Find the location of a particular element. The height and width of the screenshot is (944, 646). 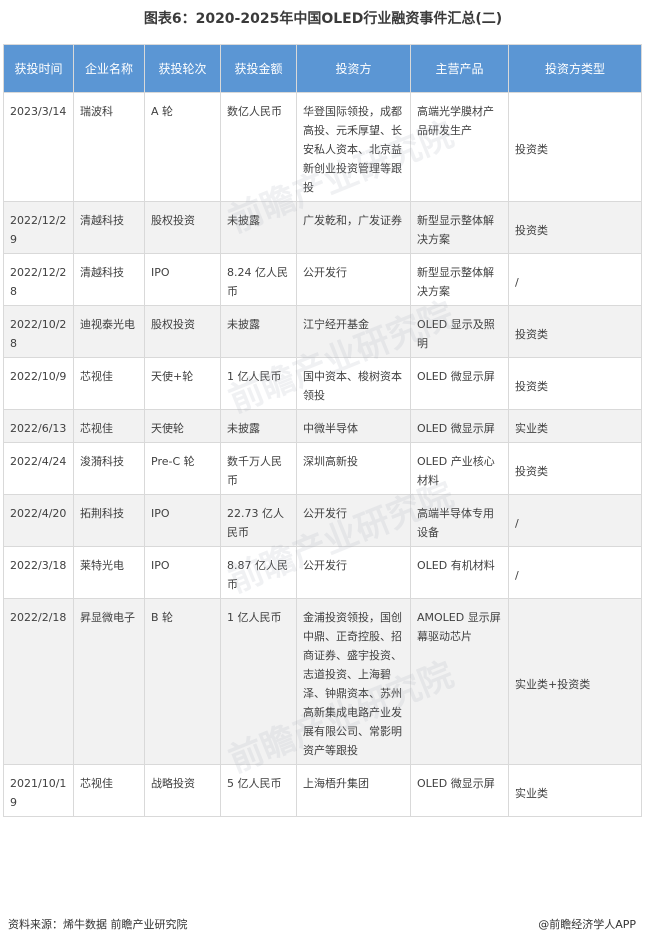

header-company: 企业名称 is located at coordinates (109, 68).